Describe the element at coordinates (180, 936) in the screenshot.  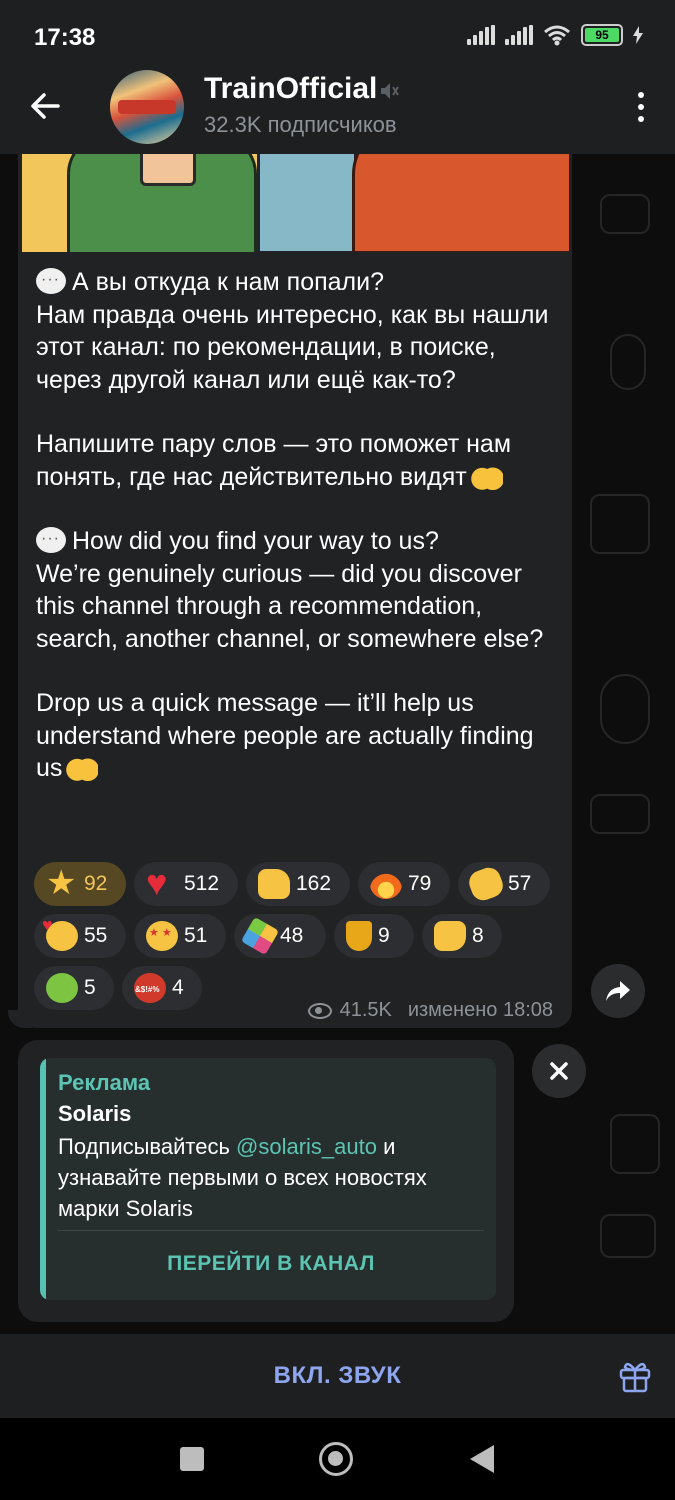
I see `reaction-star-struck: 51` at that location.